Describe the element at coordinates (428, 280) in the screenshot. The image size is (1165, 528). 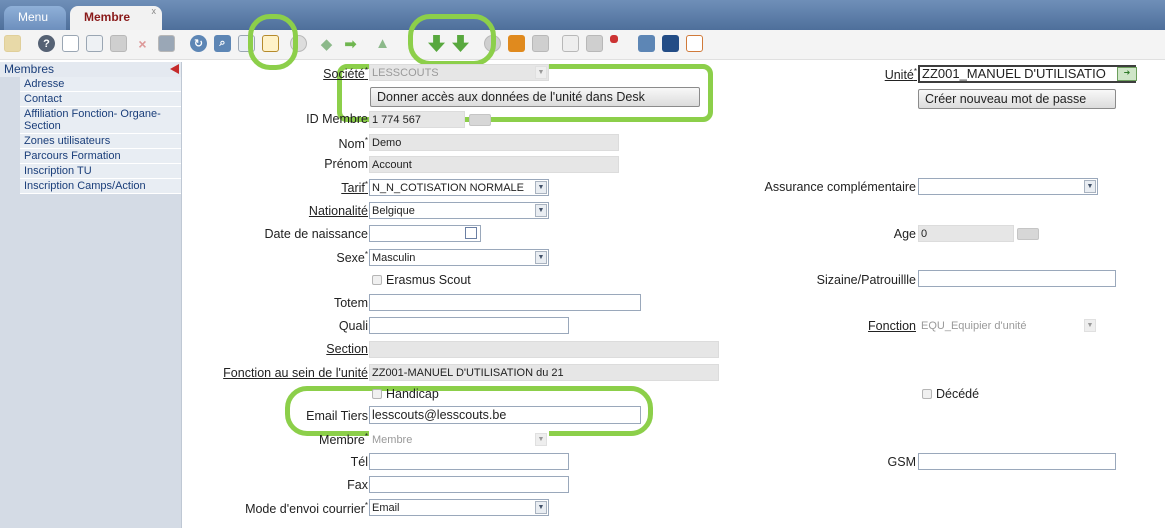
I see `erasmus-label: Erasmus Scout` at that location.